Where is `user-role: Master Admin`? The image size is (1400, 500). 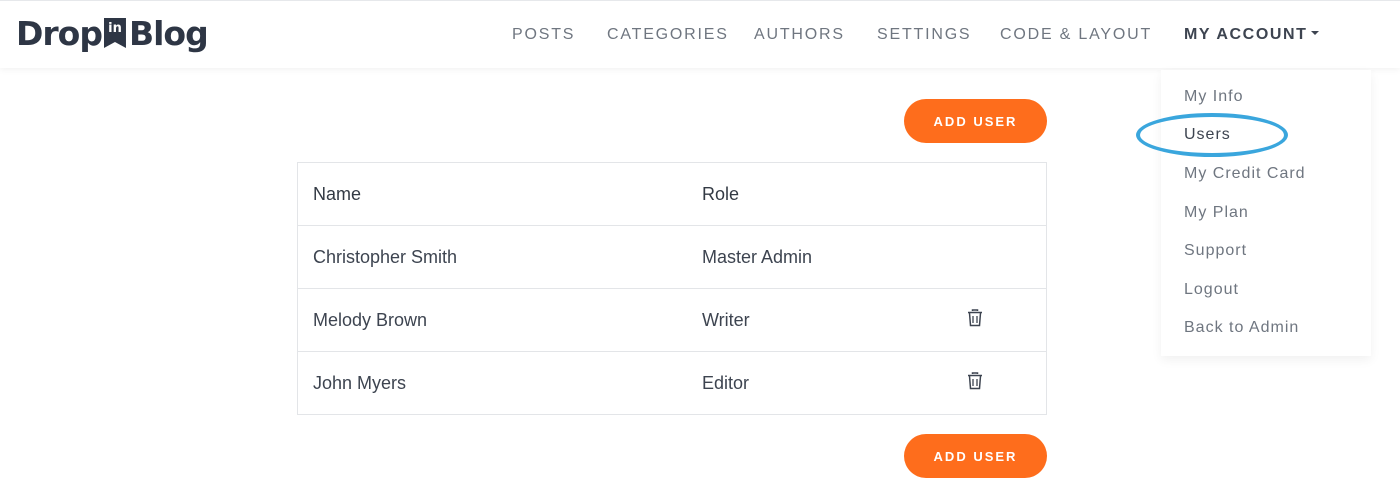
user-role: Master Admin is located at coordinates (757, 256).